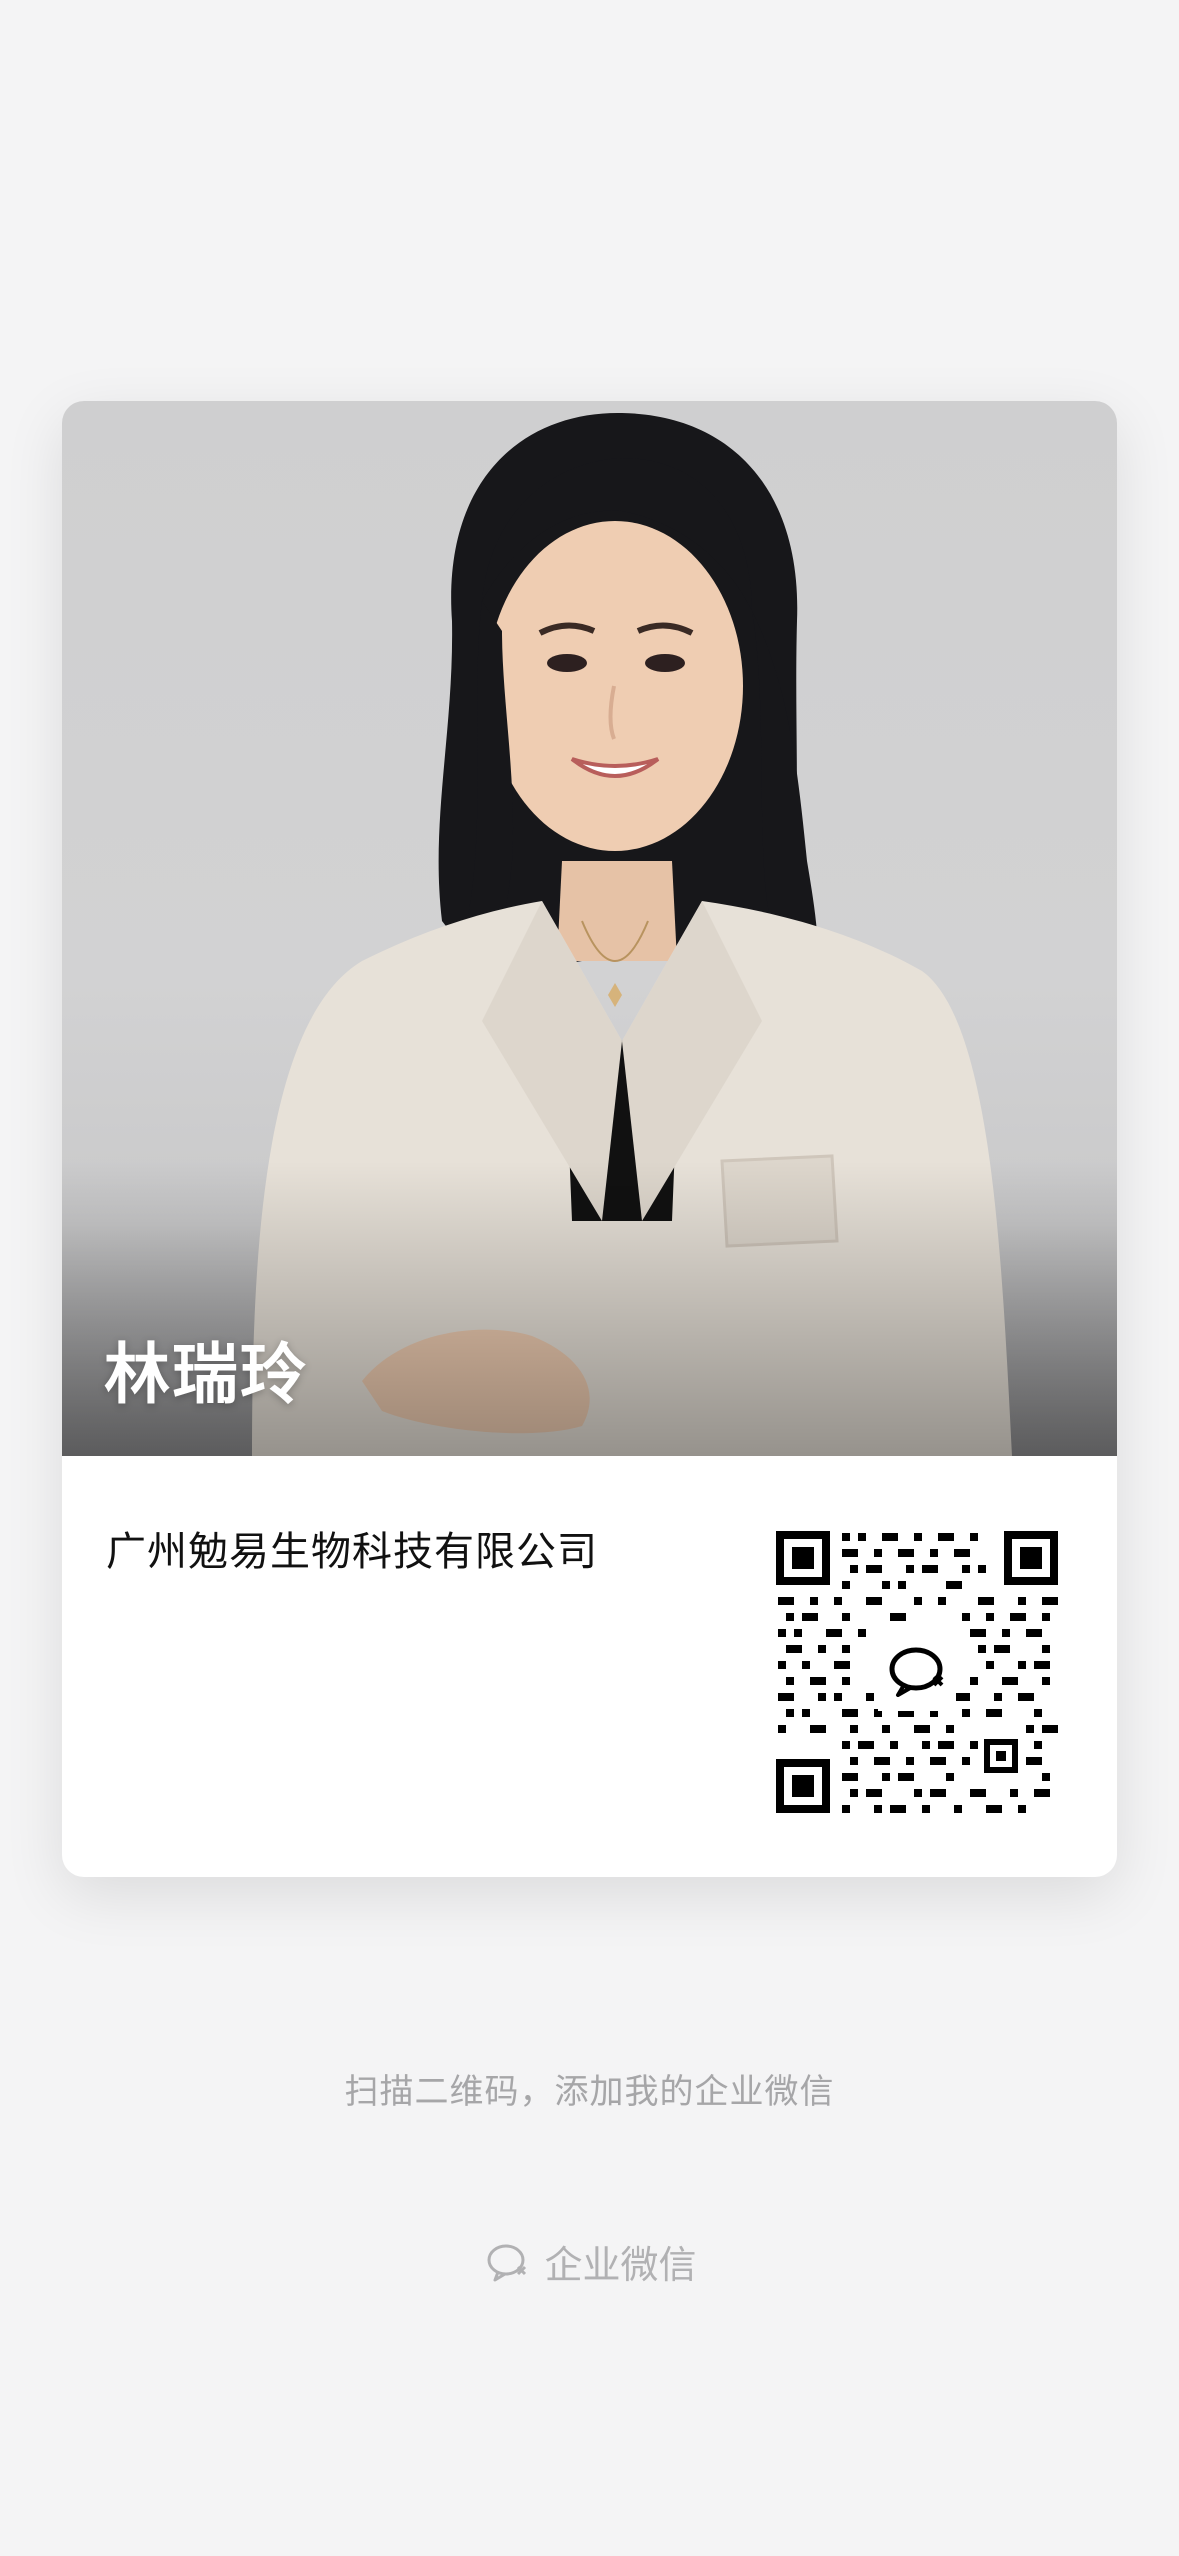 Image resolution: width=1179 pixels, height=2556 pixels. I want to click on company-name: 广州勉易生物科技有限公司, so click(352, 1552).